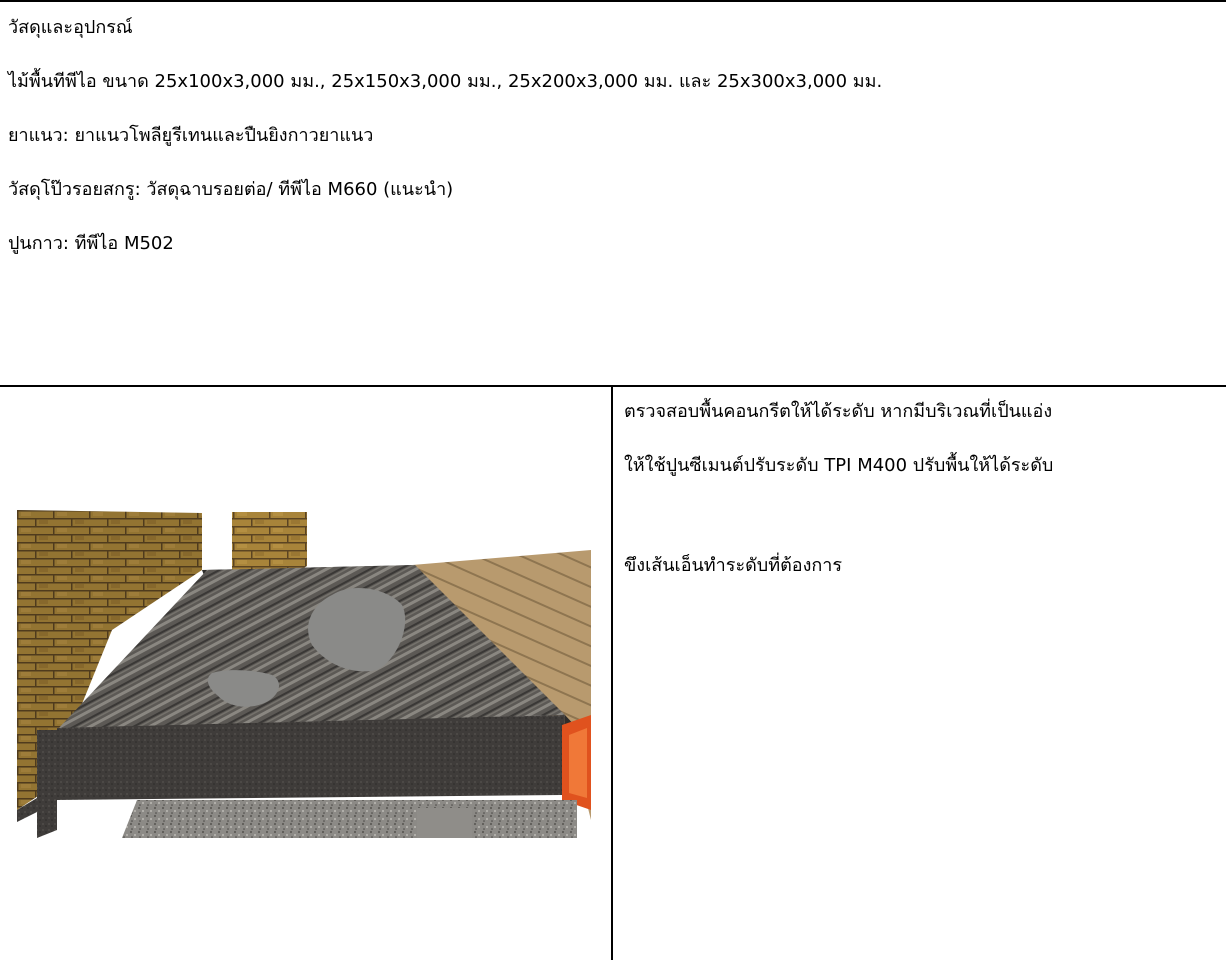 The width and height of the screenshot is (1226, 960). I want to click on materials-heading: วัสดุและอุปกรณ์, so click(70, 27).